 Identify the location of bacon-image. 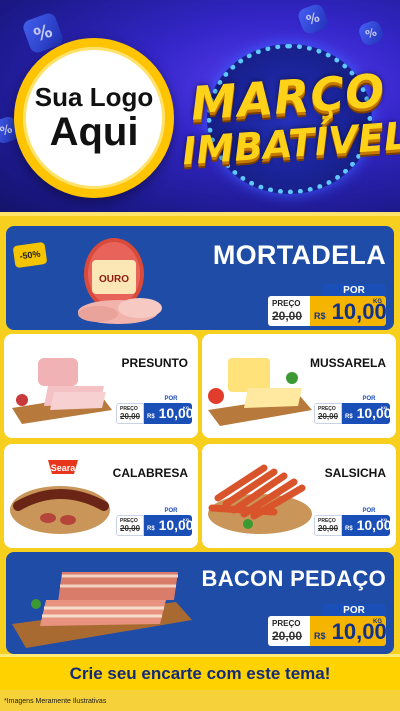
(102, 610).